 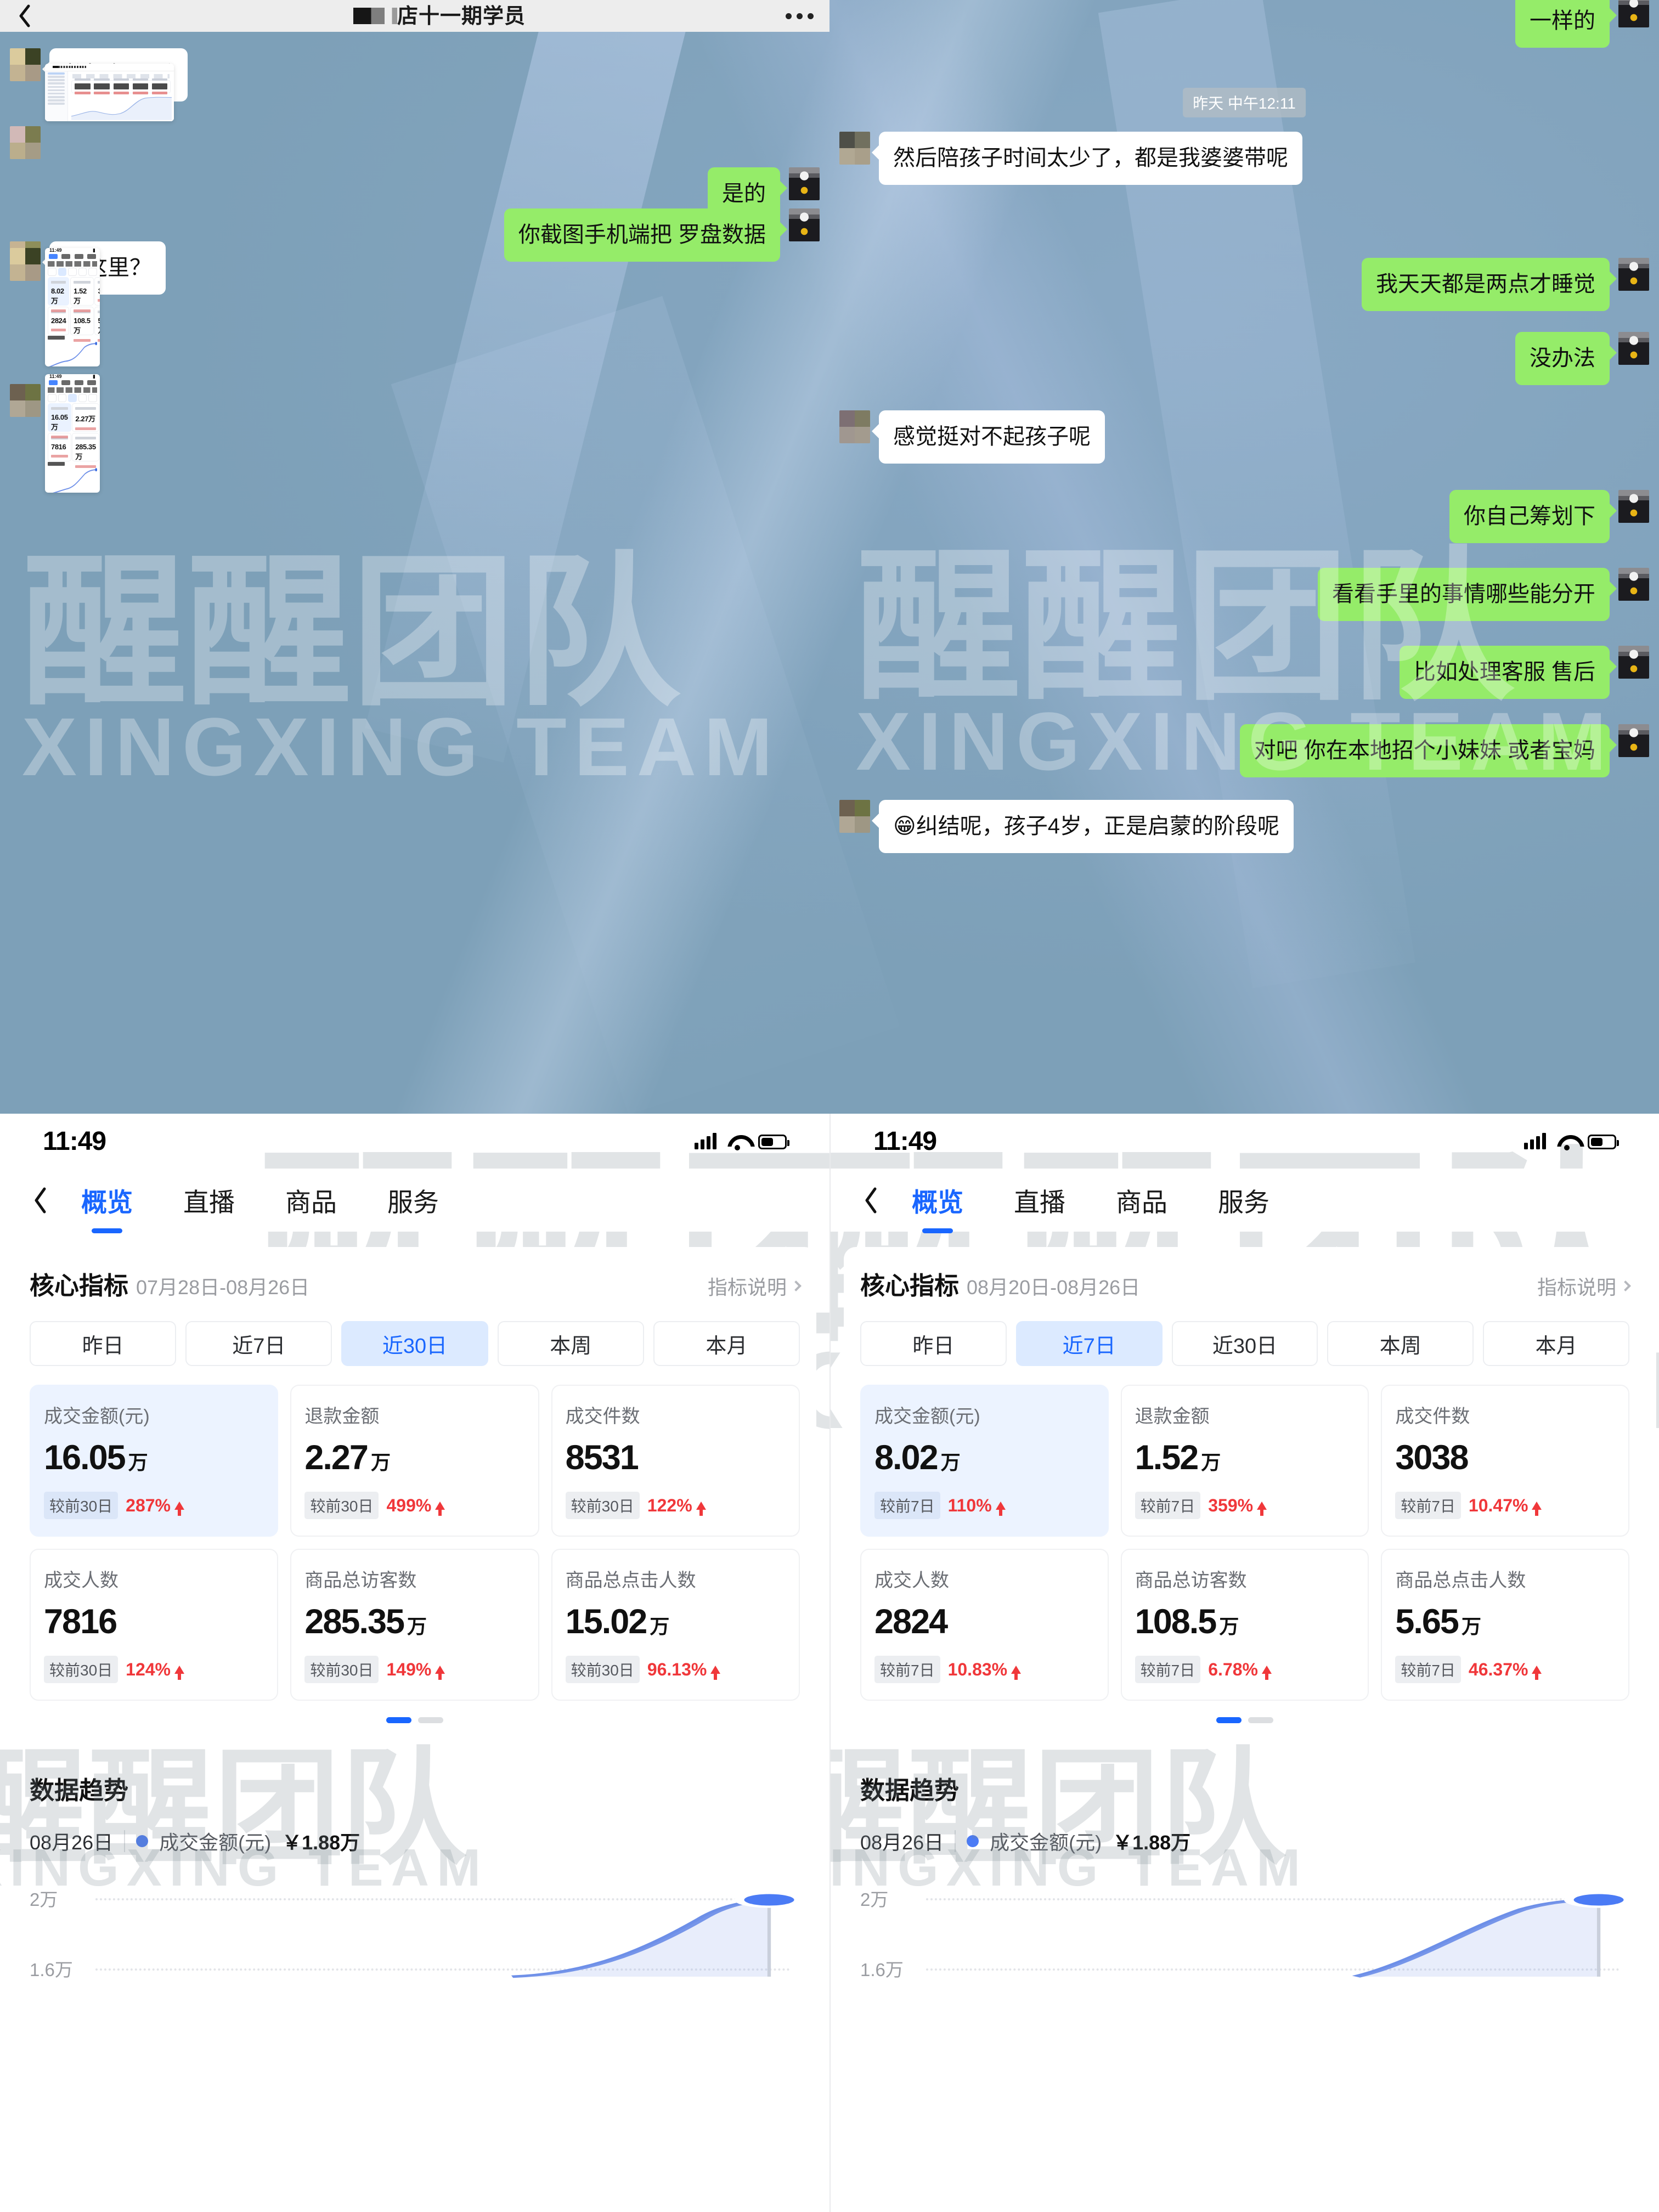 I want to click on metric-value: 285.35 万, so click(x=365, y=1621).